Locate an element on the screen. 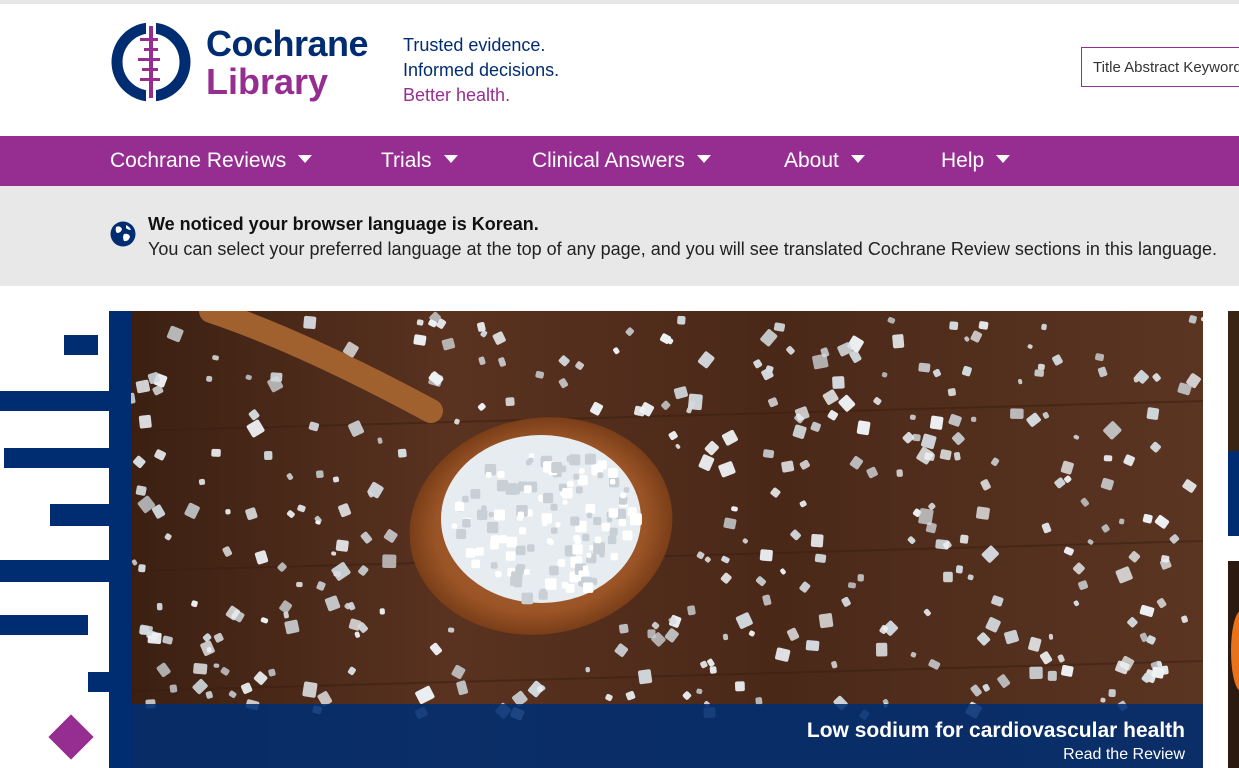 The height and width of the screenshot is (768, 1239). carousel-next-preview is located at coordinates (1233, 423).